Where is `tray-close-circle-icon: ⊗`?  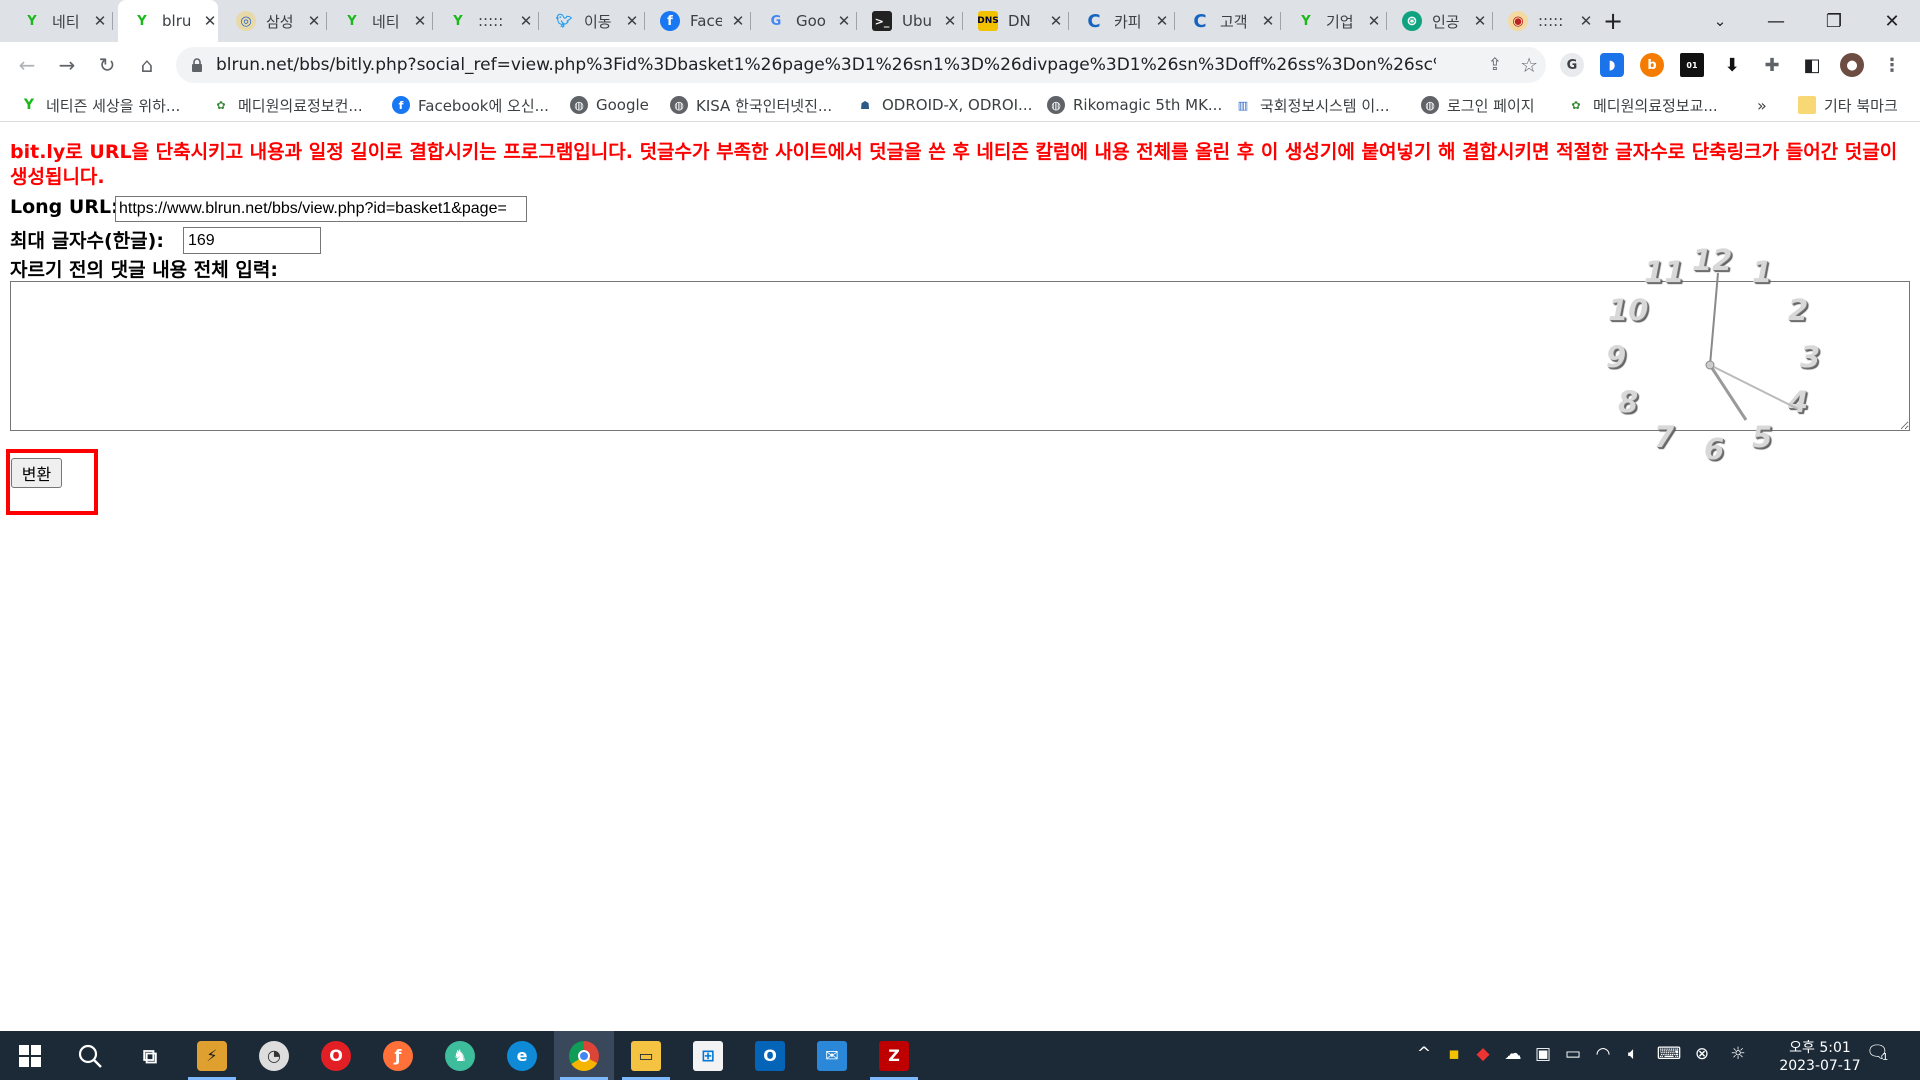 tray-close-circle-icon: ⊗ is located at coordinates (1702, 1054).